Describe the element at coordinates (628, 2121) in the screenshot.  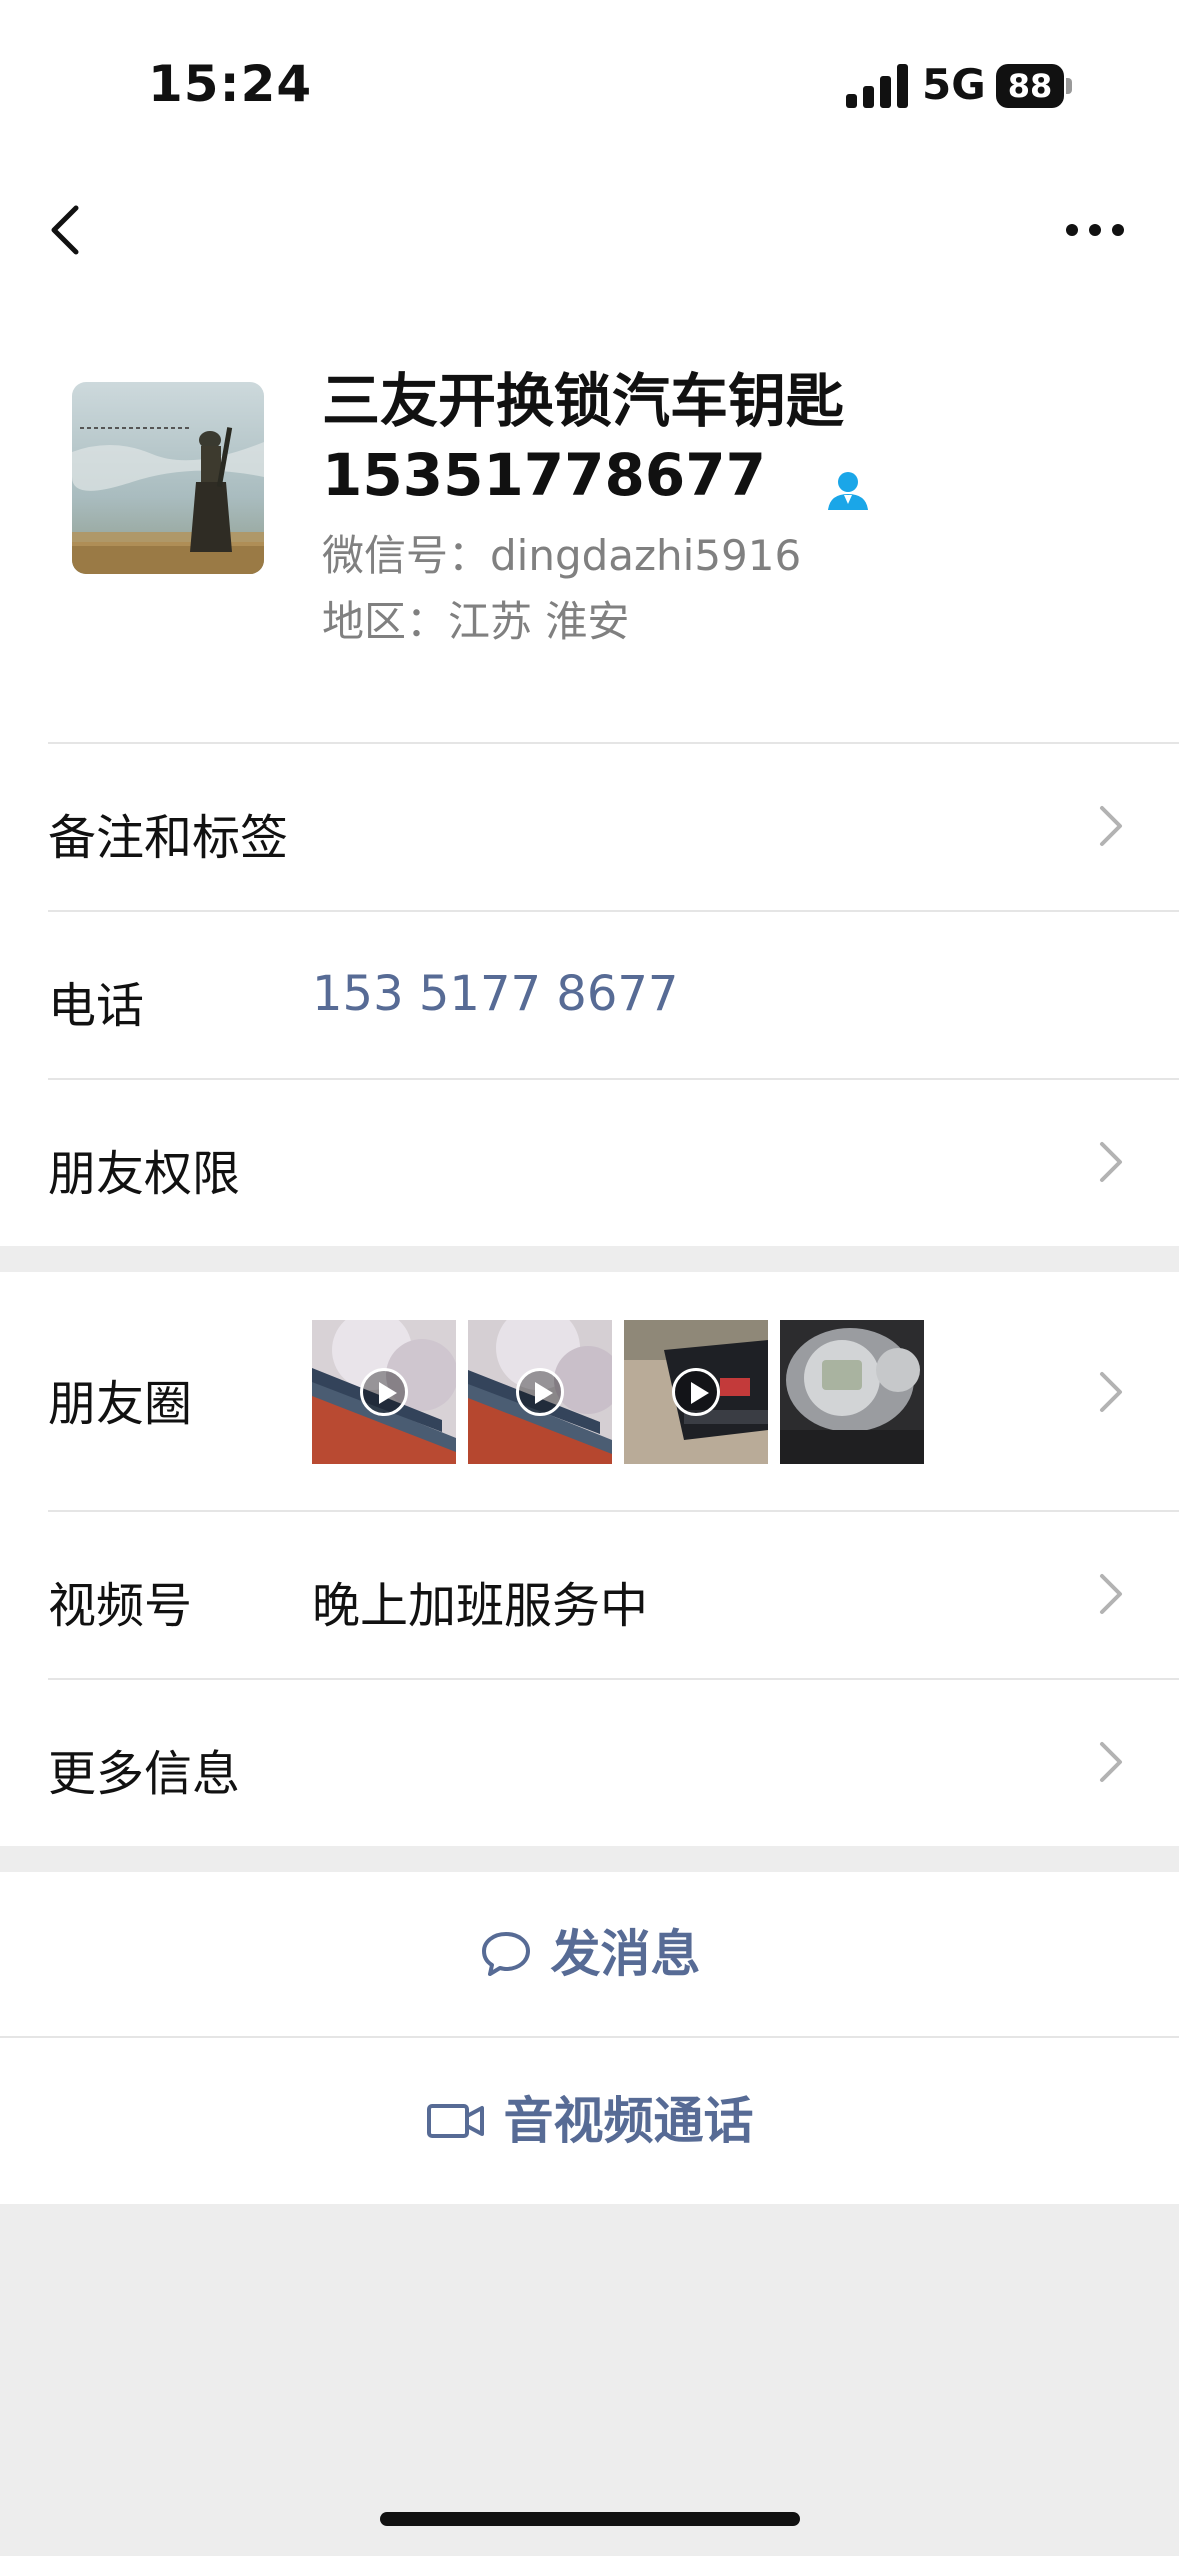
I see `video-call-label: 音视频通话` at that location.